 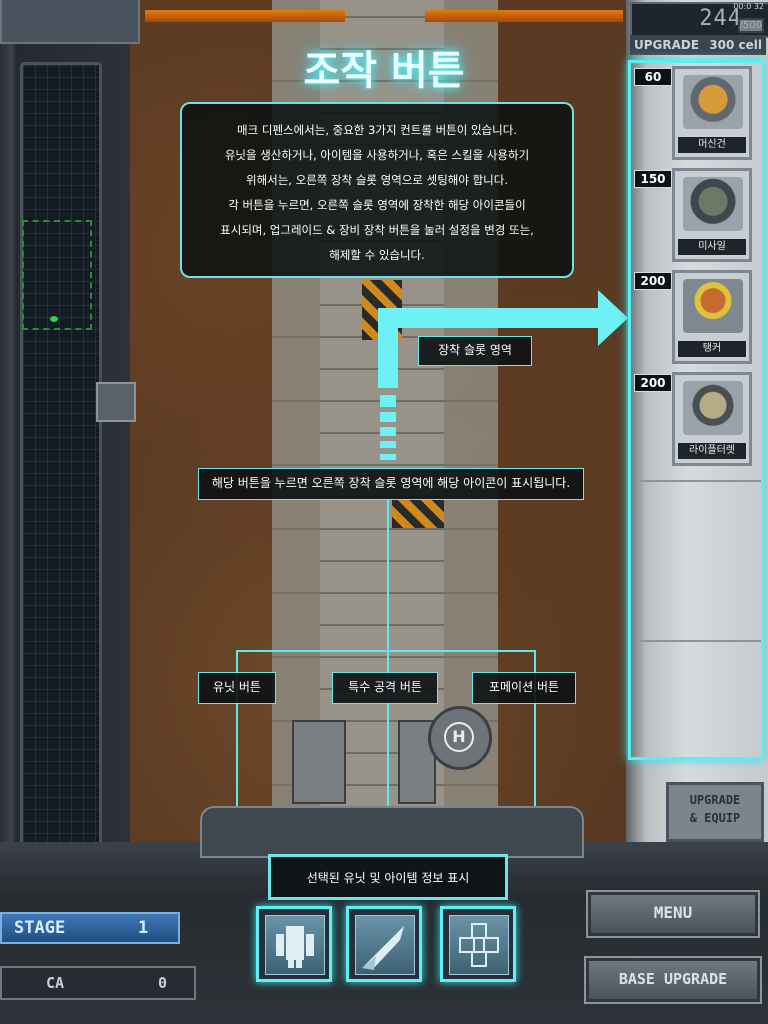 What do you see at coordinates (377, 205) in the screenshot?
I see `description-line: 각 버튼을 누르면, 오른쪽 슬롯 영역에 장착한 해당 아이콘들이` at bounding box center [377, 205].